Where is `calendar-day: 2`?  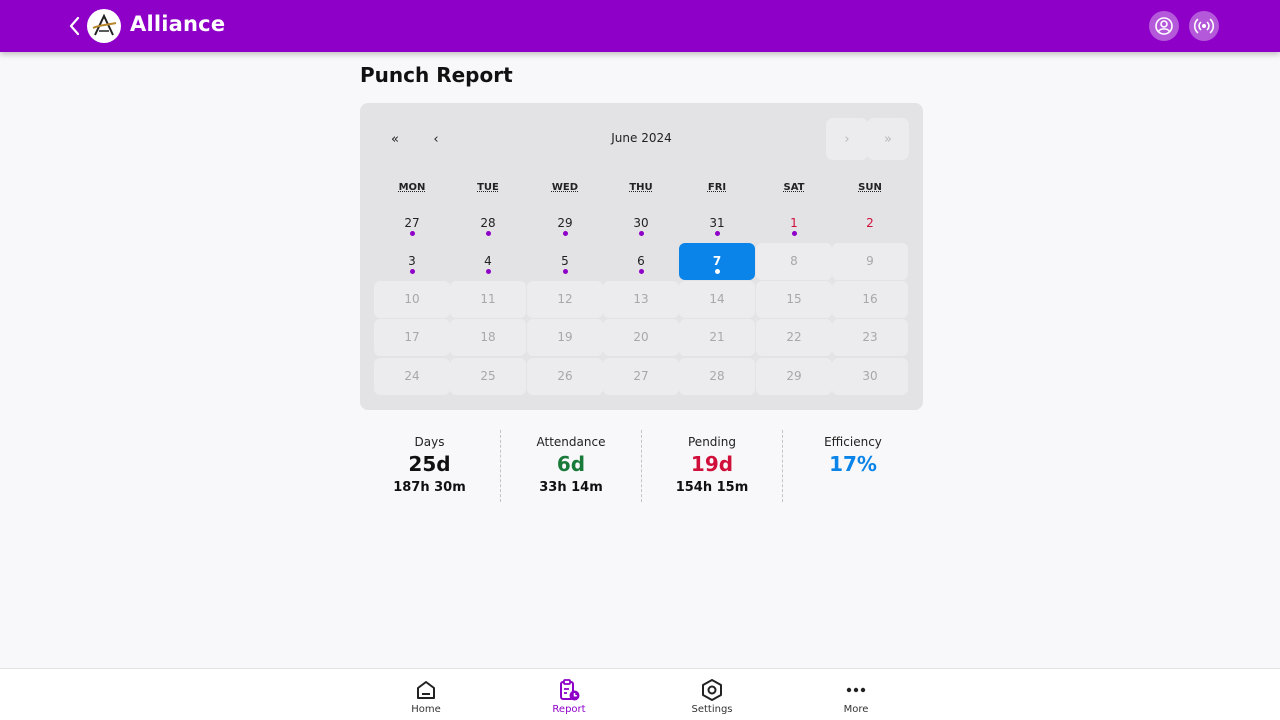
calendar-day: 2 is located at coordinates (870, 223).